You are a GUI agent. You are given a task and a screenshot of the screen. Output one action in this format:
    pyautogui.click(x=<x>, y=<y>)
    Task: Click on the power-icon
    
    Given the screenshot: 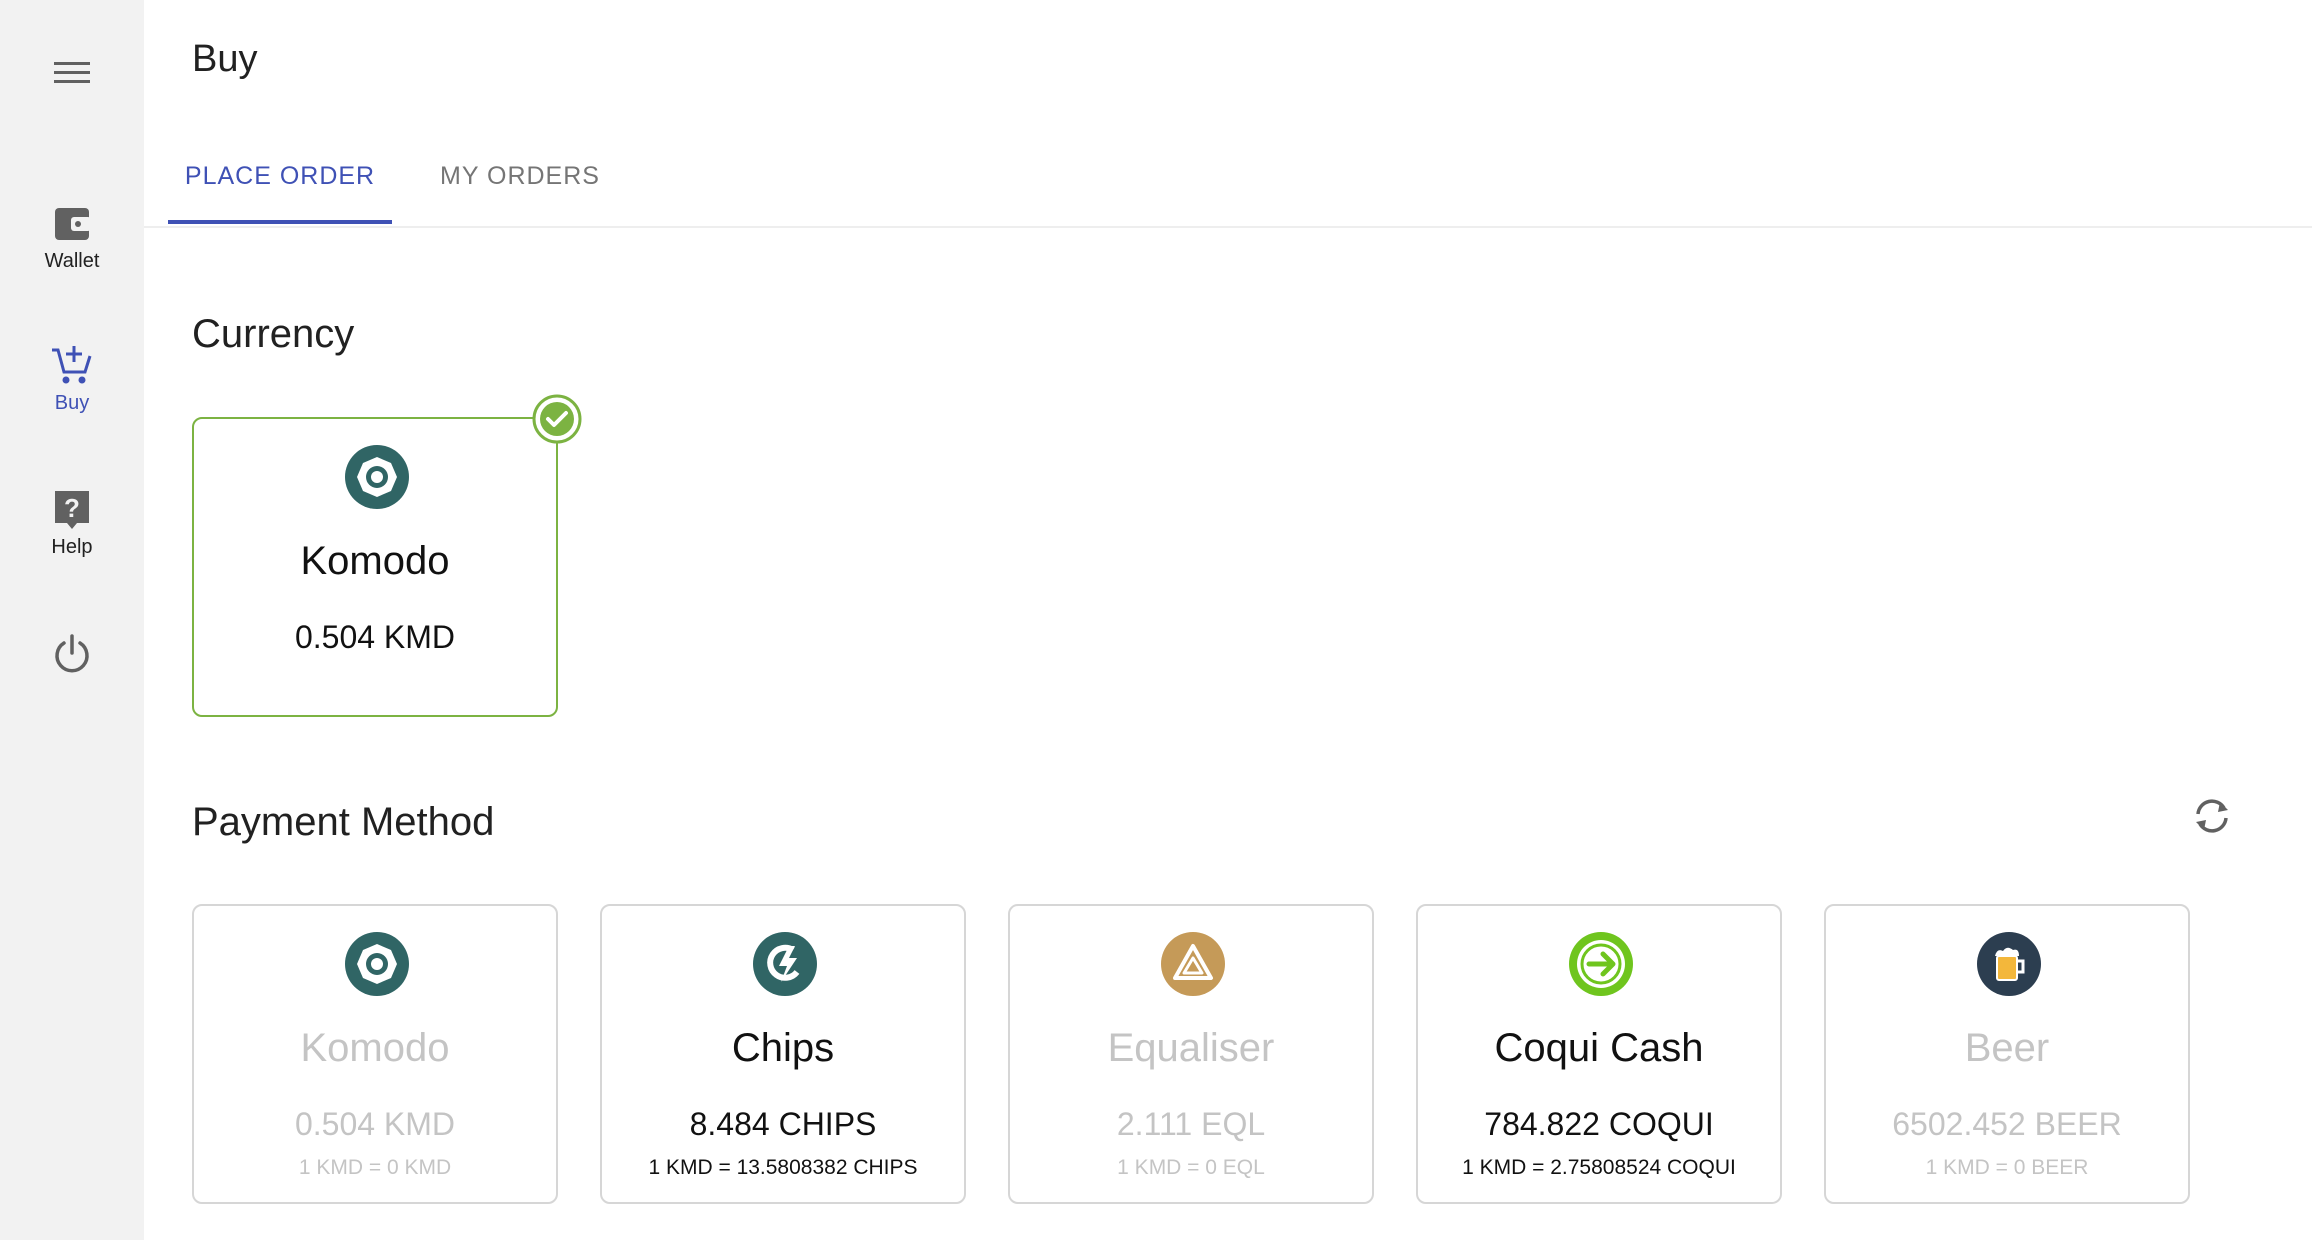 What is the action you would take?
    pyautogui.click(x=72, y=653)
    